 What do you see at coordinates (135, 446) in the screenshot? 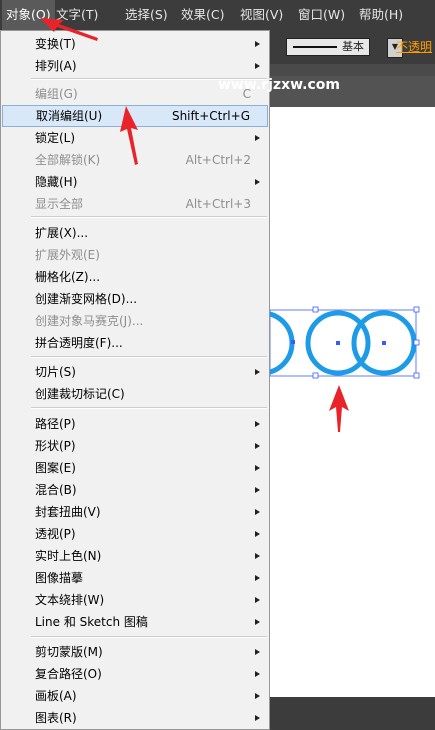
I see `menu-item: 形状(P)` at bounding box center [135, 446].